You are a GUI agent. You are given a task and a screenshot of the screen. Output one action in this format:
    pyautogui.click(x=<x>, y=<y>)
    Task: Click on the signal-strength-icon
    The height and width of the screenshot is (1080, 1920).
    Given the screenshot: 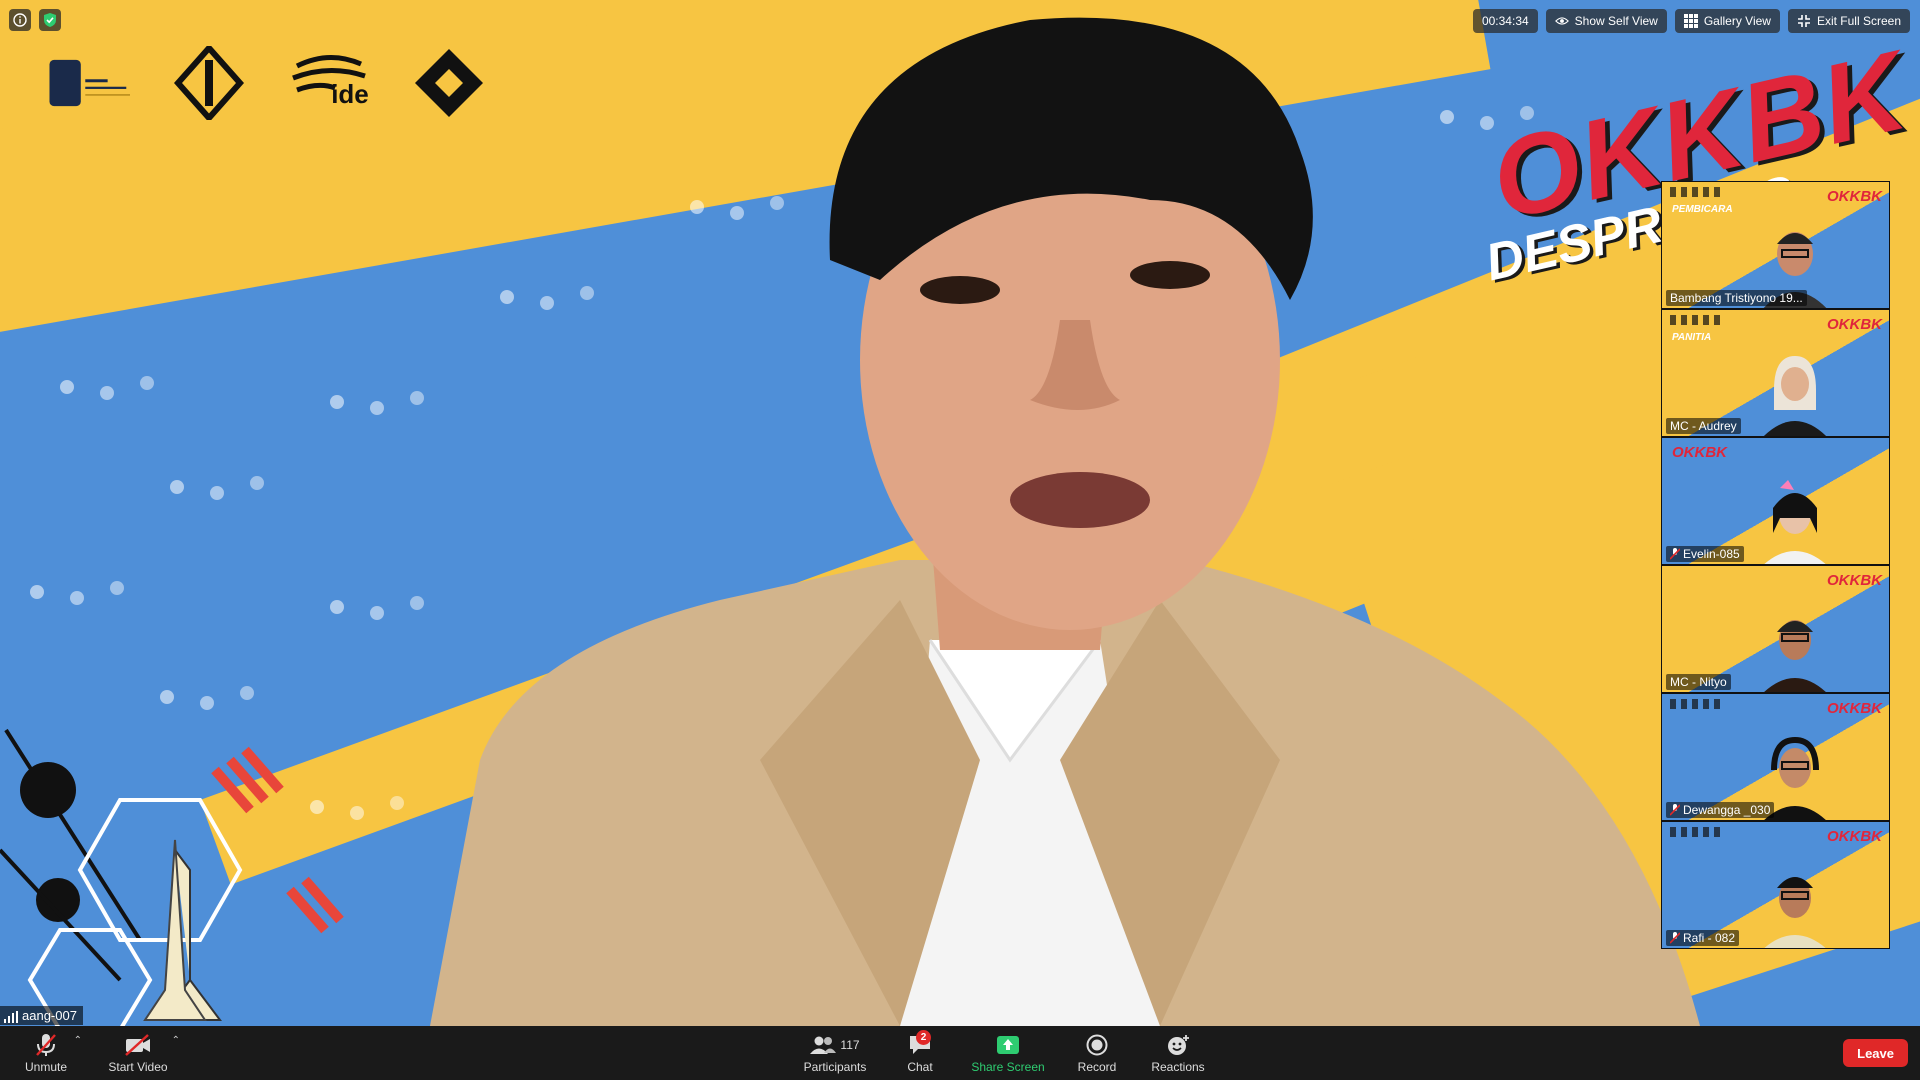 What is the action you would take?
    pyautogui.click(x=11, y=1017)
    